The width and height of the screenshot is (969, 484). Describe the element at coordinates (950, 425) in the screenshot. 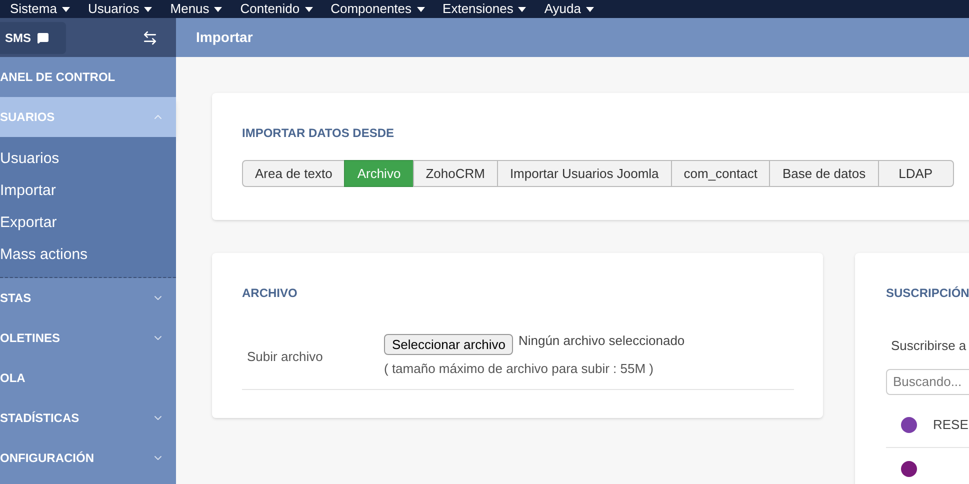

I see `list-name: RESE` at that location.